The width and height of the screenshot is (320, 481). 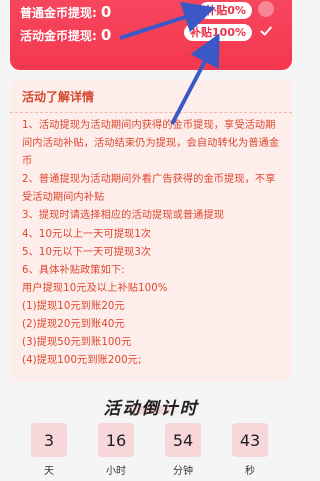 I want to click on rule-line: 用户提现10元及以上补贴100%, so click(x=95, y=288).